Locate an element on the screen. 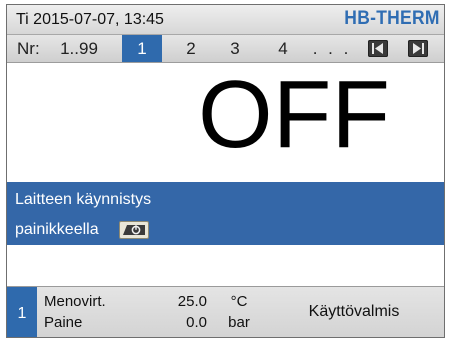  unit-range: 1..99 is located at coordinates (79, 48).